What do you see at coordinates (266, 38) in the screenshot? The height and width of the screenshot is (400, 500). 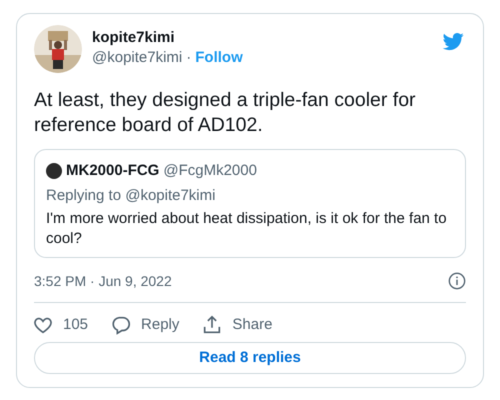 I see `author-name: kopite7kimi` at bounding box center [266, 38].